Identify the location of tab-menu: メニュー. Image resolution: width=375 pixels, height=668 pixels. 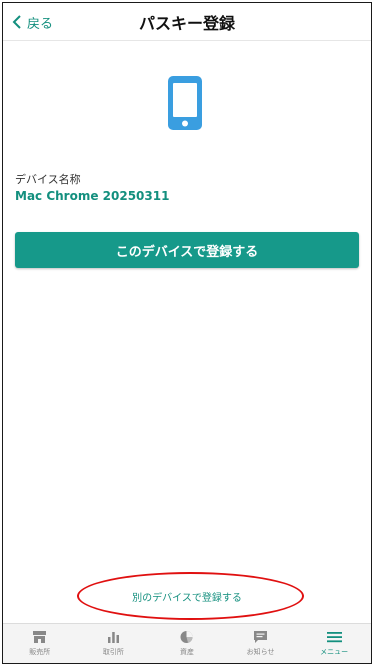
(334, 643).